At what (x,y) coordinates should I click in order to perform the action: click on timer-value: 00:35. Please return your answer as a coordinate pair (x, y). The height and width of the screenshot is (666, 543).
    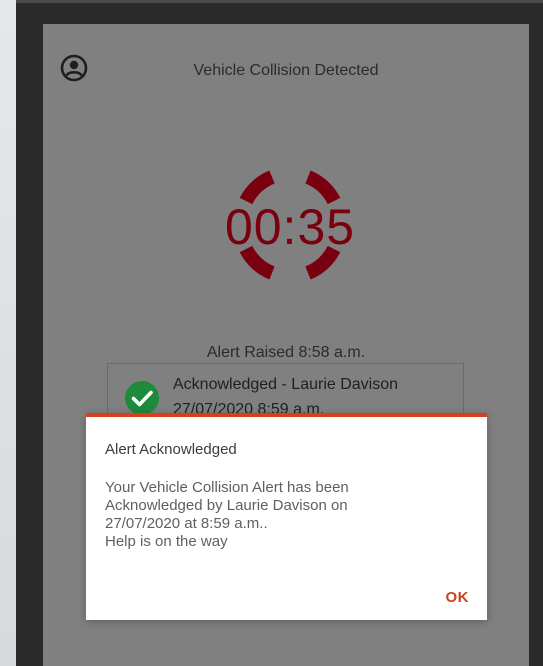
    Looking at the image, I should click on (290, 227).